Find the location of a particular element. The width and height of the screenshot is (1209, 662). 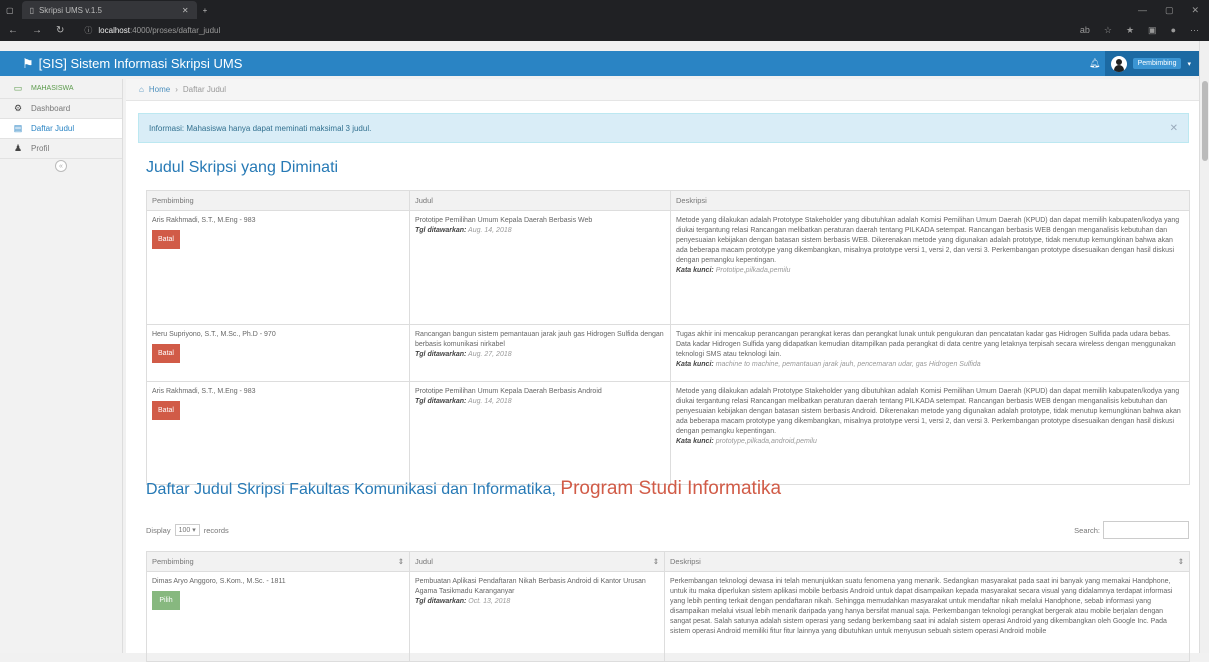

breadcrumb-home: Home is located at coordinates (159, 89).